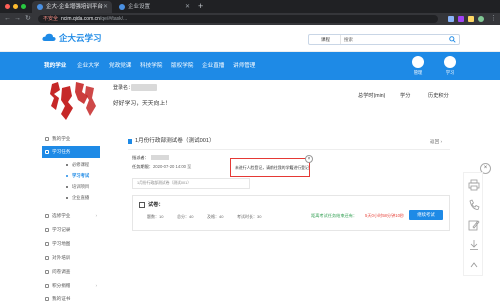  Describe the element at coordinates (47, 139) in the screenshot. I see `book-icon` at that location.